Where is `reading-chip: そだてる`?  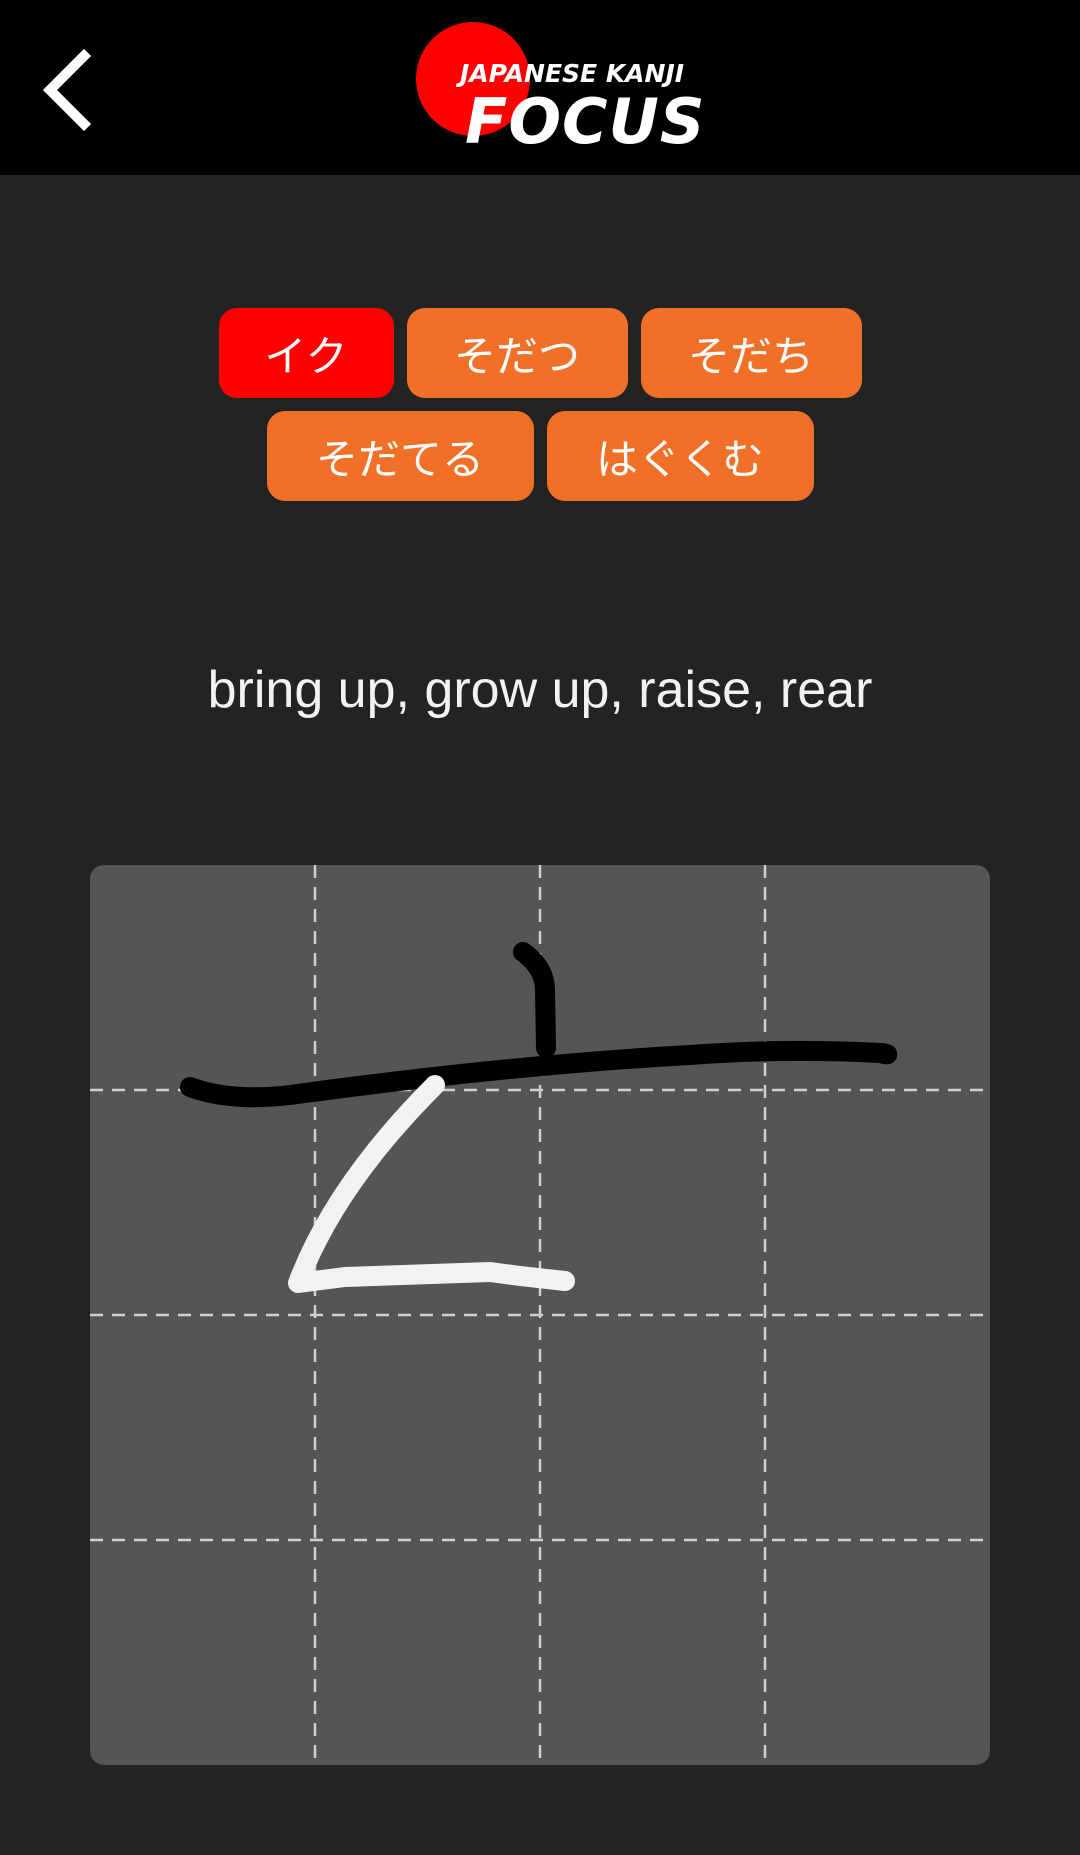 reading-chip: そだてる is located at coordinates (400, 456).